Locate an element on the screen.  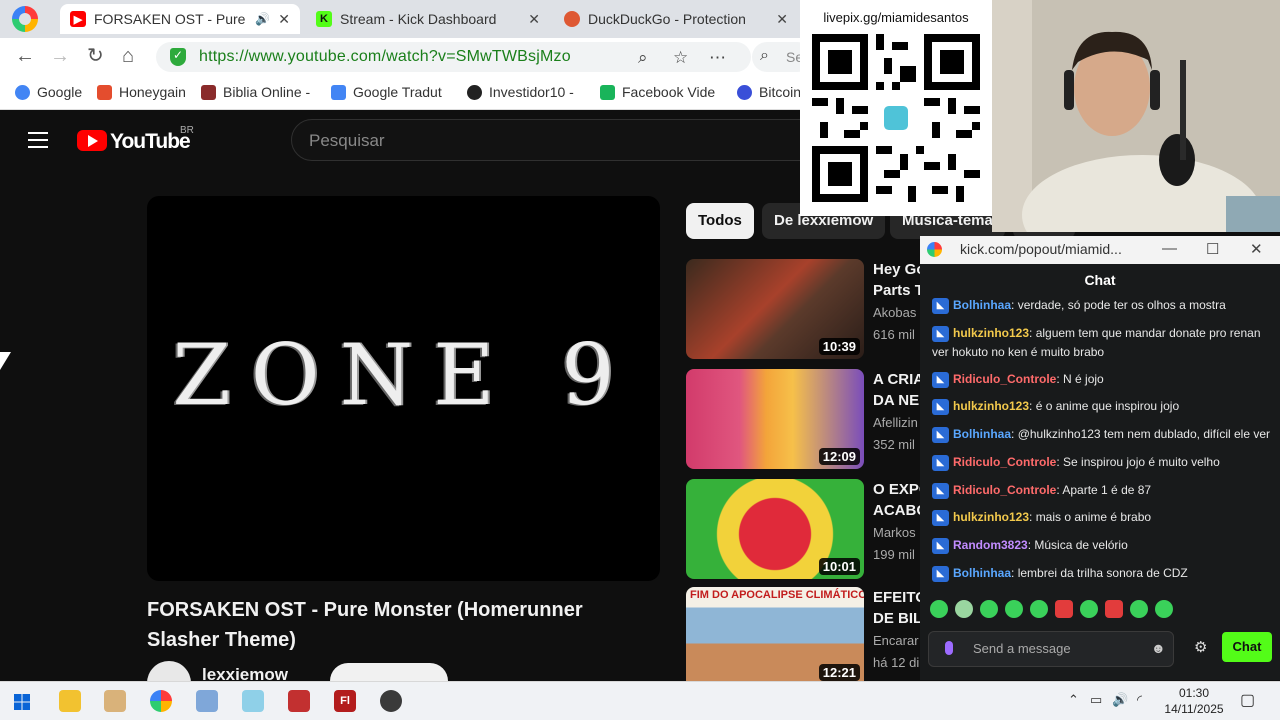
recommendation-channel: Markos is located at coordinates (894, 532).